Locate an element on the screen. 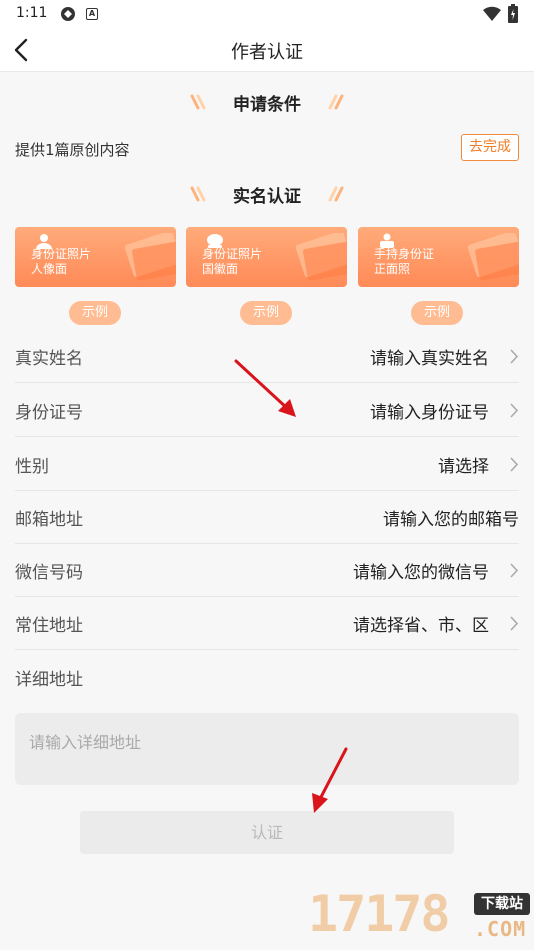  watermark-tag: 下载站 is located at coordinates (502, 904).